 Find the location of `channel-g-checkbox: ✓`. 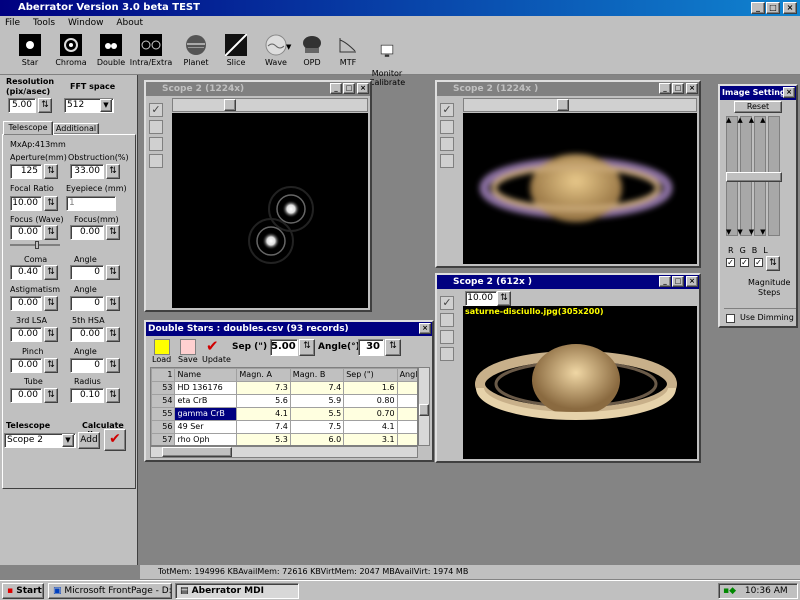

channel-g-checkbox: ✓ is located at coordinates (744, 262).